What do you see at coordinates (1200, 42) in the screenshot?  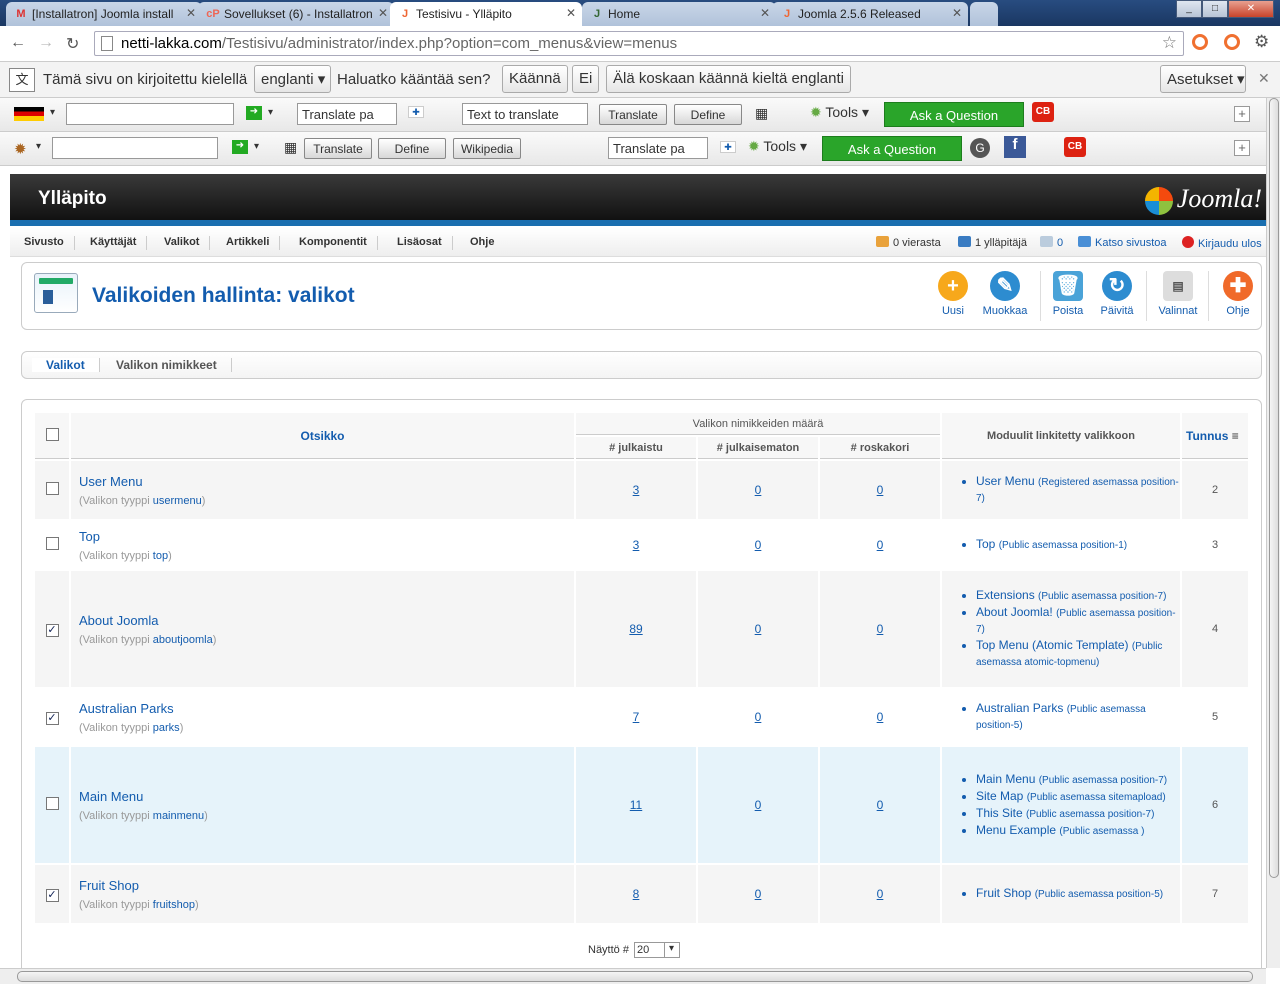 I see `extension-icon` at bounding box center [1200, 42].